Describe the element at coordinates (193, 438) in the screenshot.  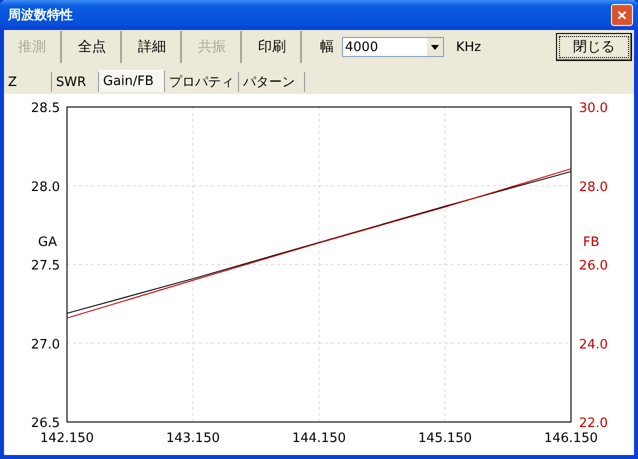
I see `axis-tick-label: 143.150` at that location.